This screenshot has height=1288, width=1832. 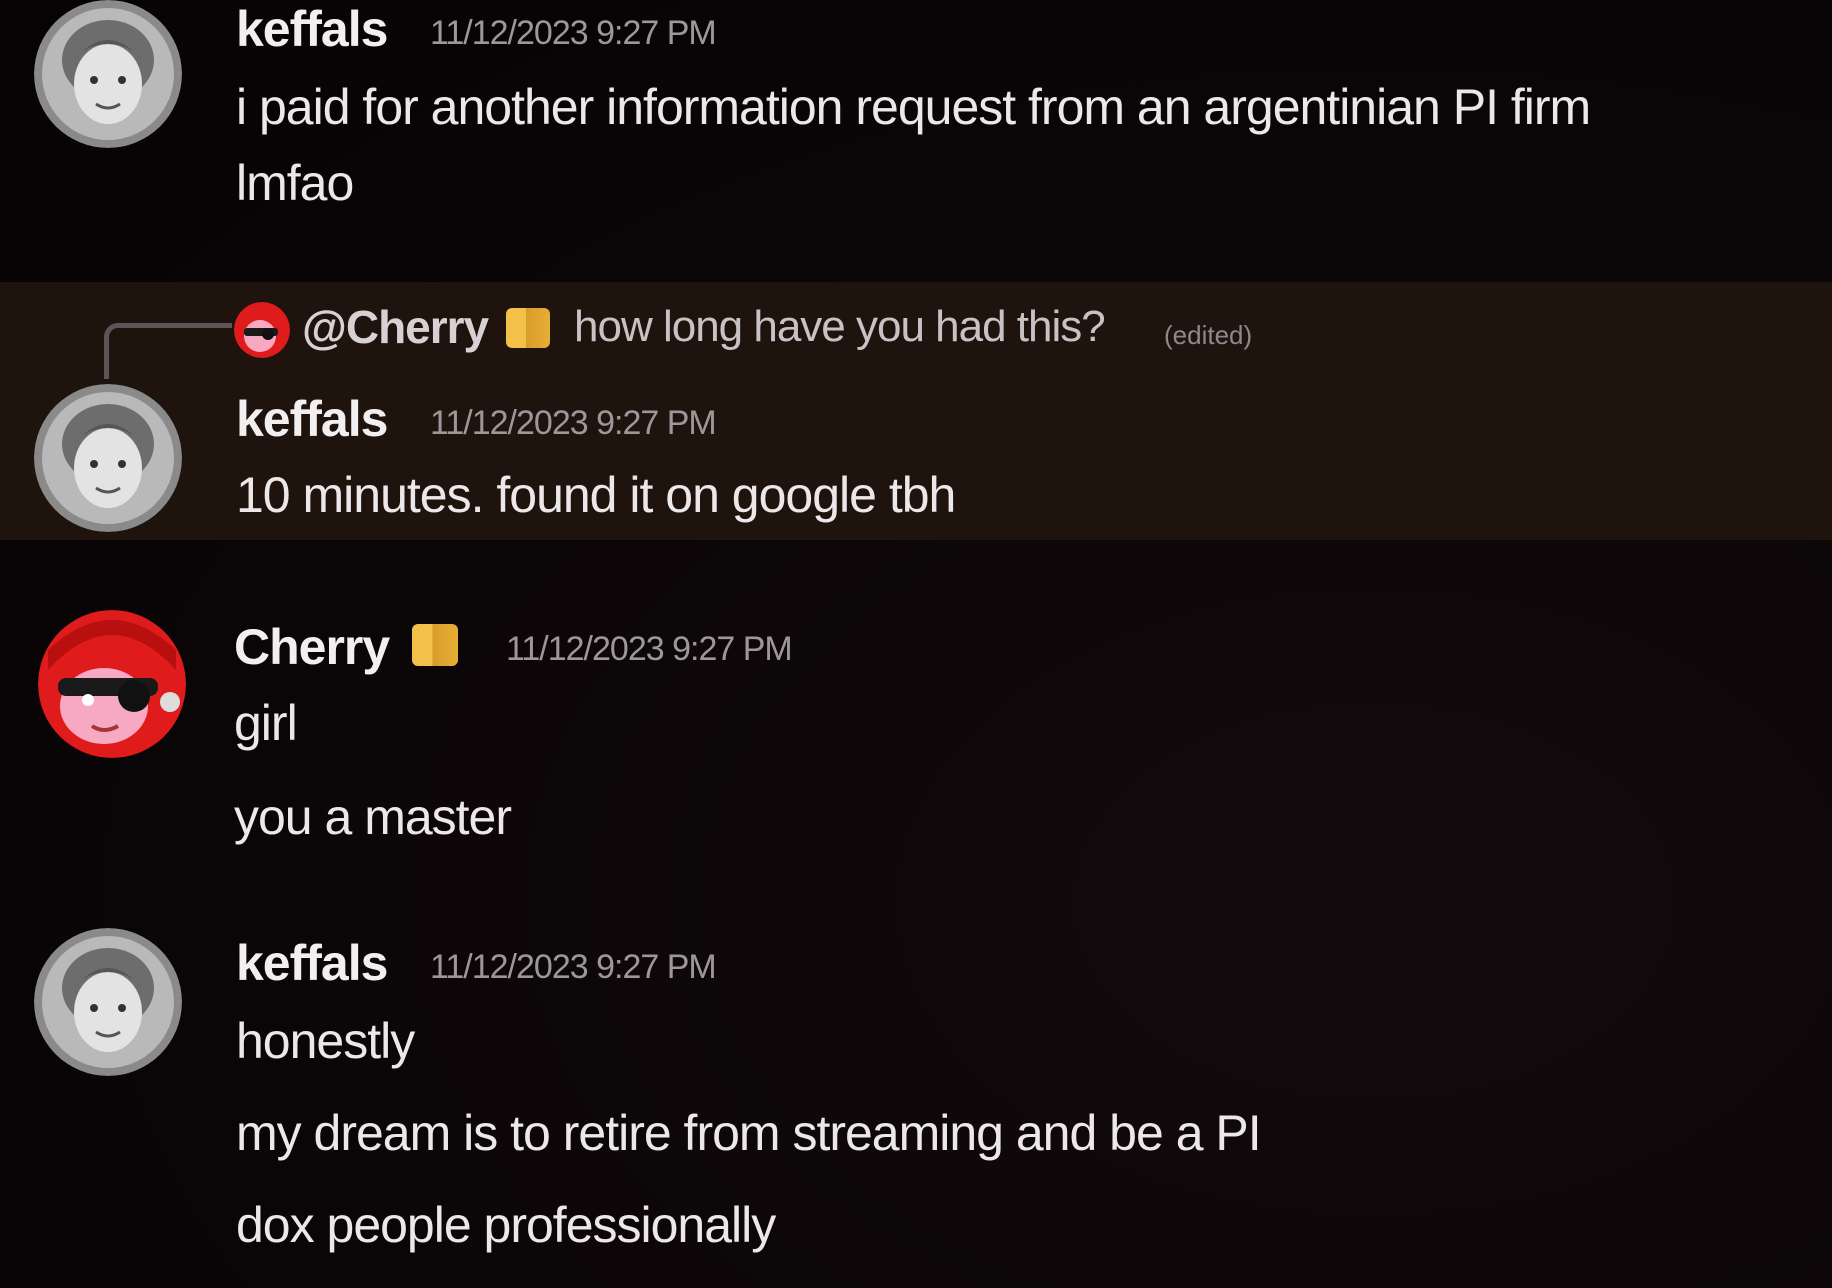 I want to click on message-line: honestly, so click(x=325, y=1041).